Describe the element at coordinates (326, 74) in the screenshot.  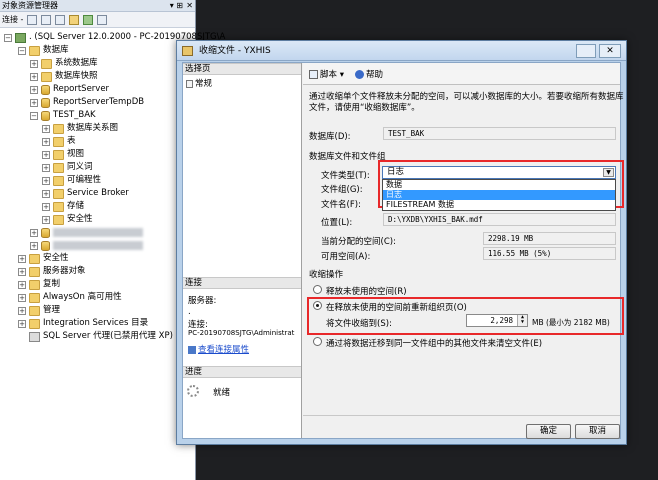
I see `script-button: 脚本 ▾` at that location.